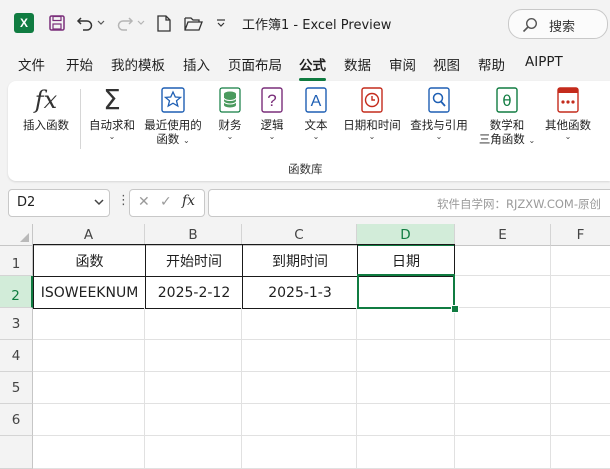  I want to click on chevron-down-icon, so click(99, 202).